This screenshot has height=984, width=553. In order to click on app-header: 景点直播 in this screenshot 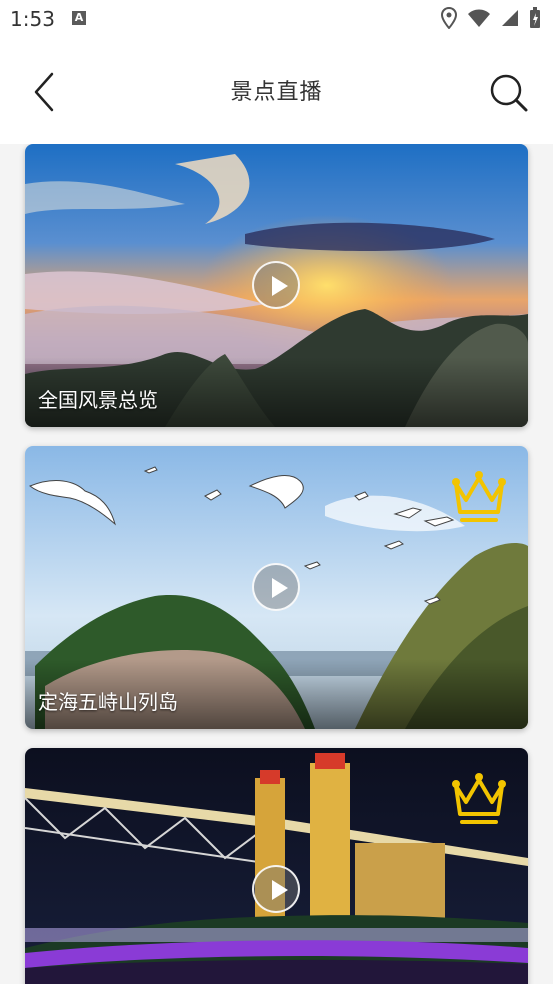, I will do `click(276, 91)`.